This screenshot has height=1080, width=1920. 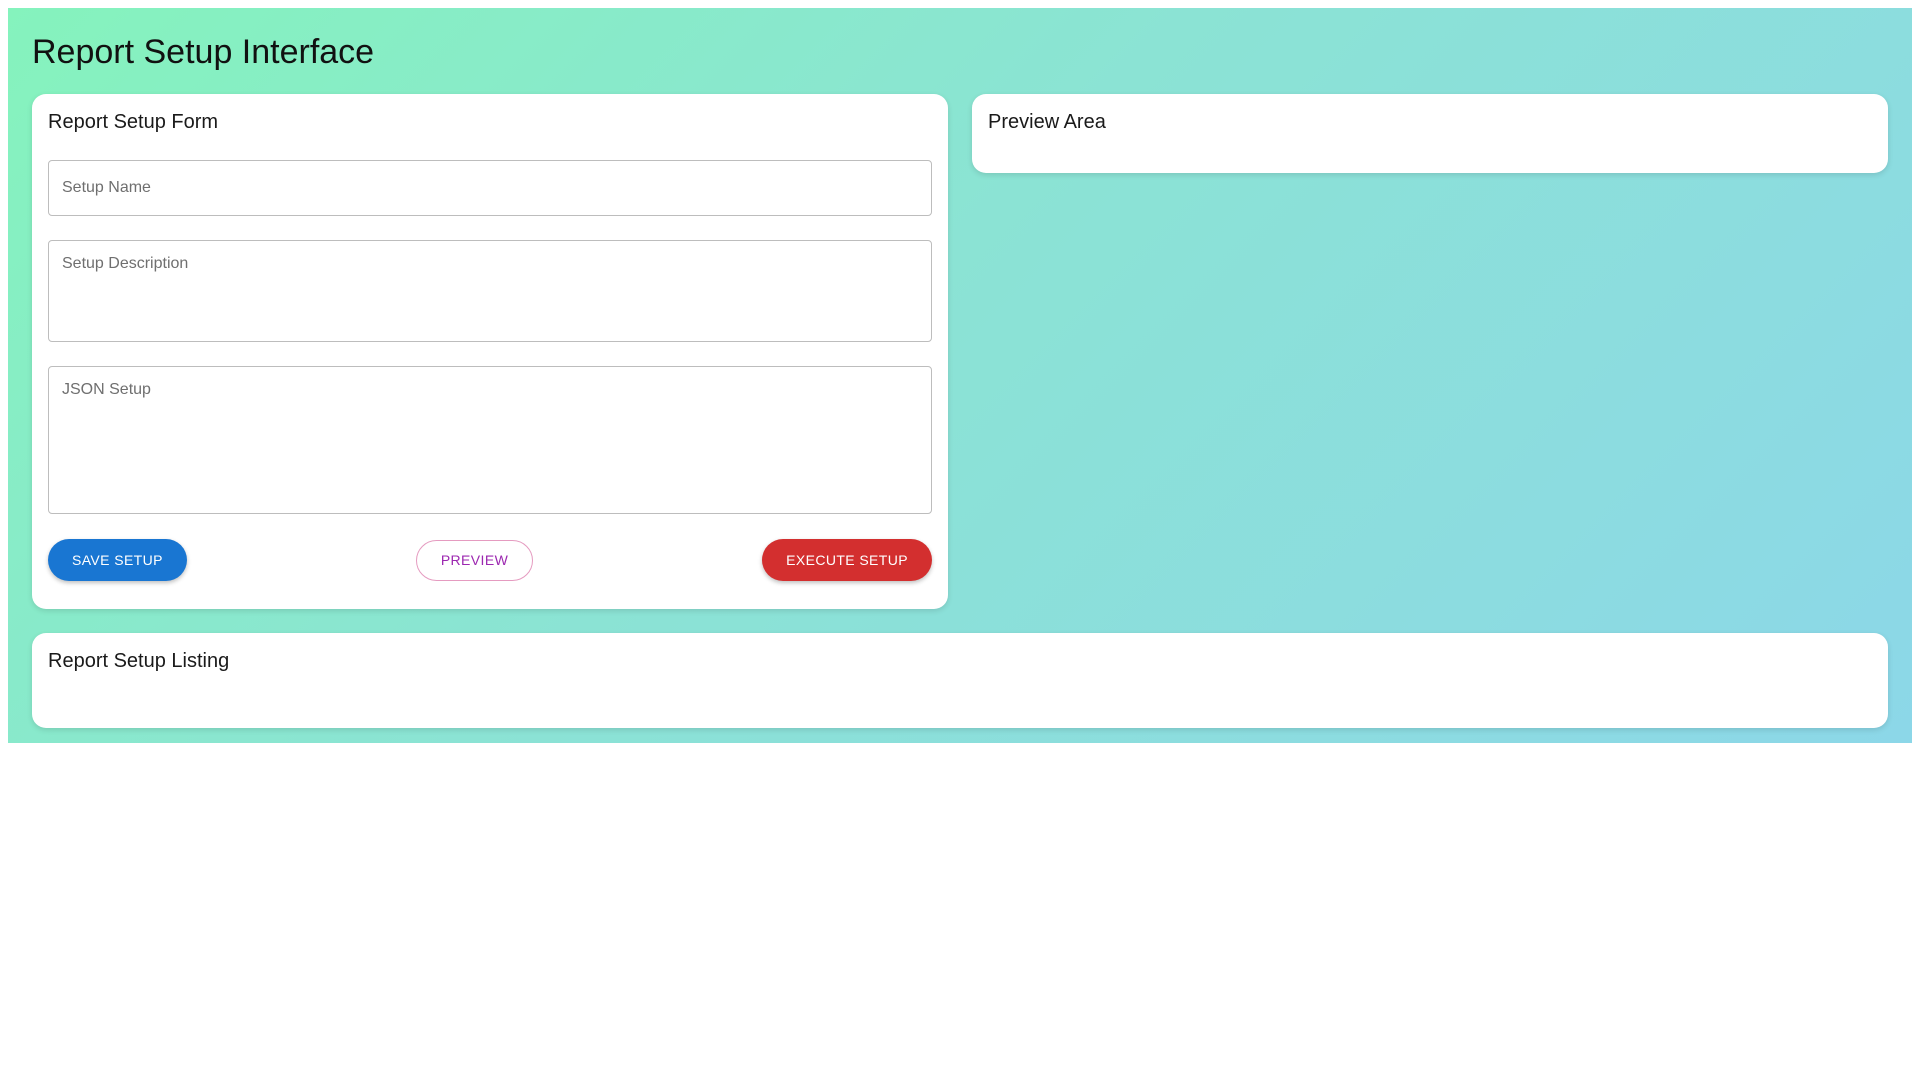 I want to click on form-title: Report Setup Form, so click(x=133, y=122).